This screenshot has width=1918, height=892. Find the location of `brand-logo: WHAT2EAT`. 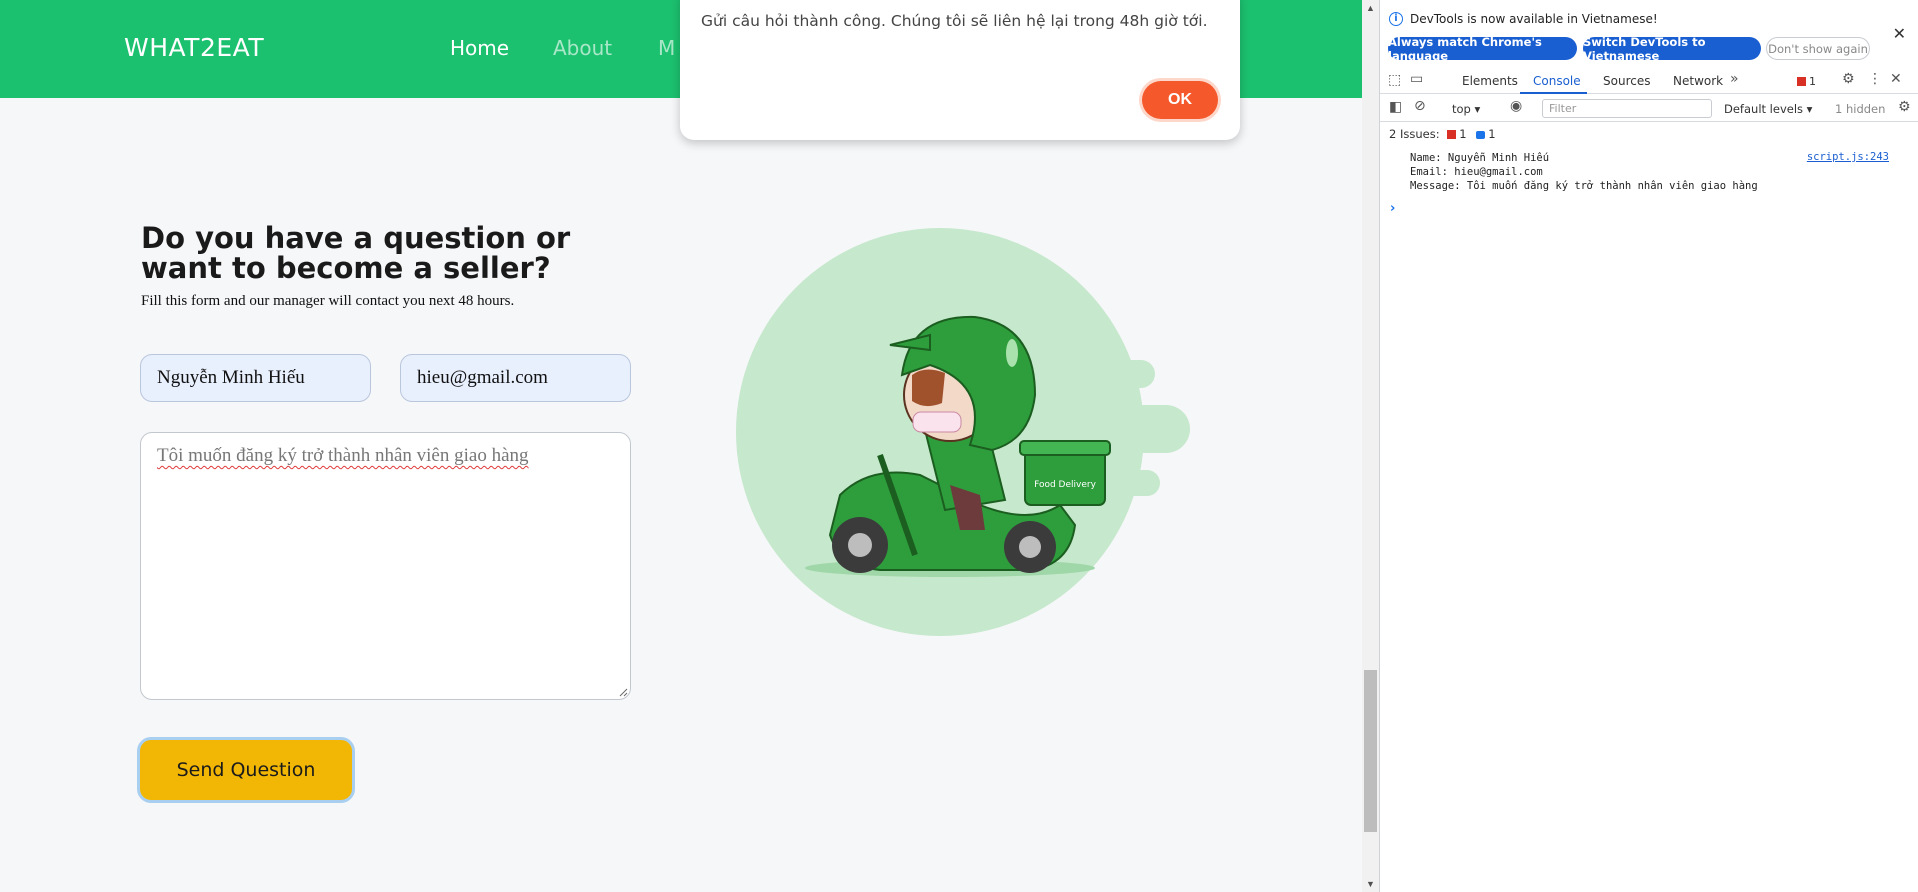

brand-logo: WHAT2EAT is located at coordinates (194, 47).